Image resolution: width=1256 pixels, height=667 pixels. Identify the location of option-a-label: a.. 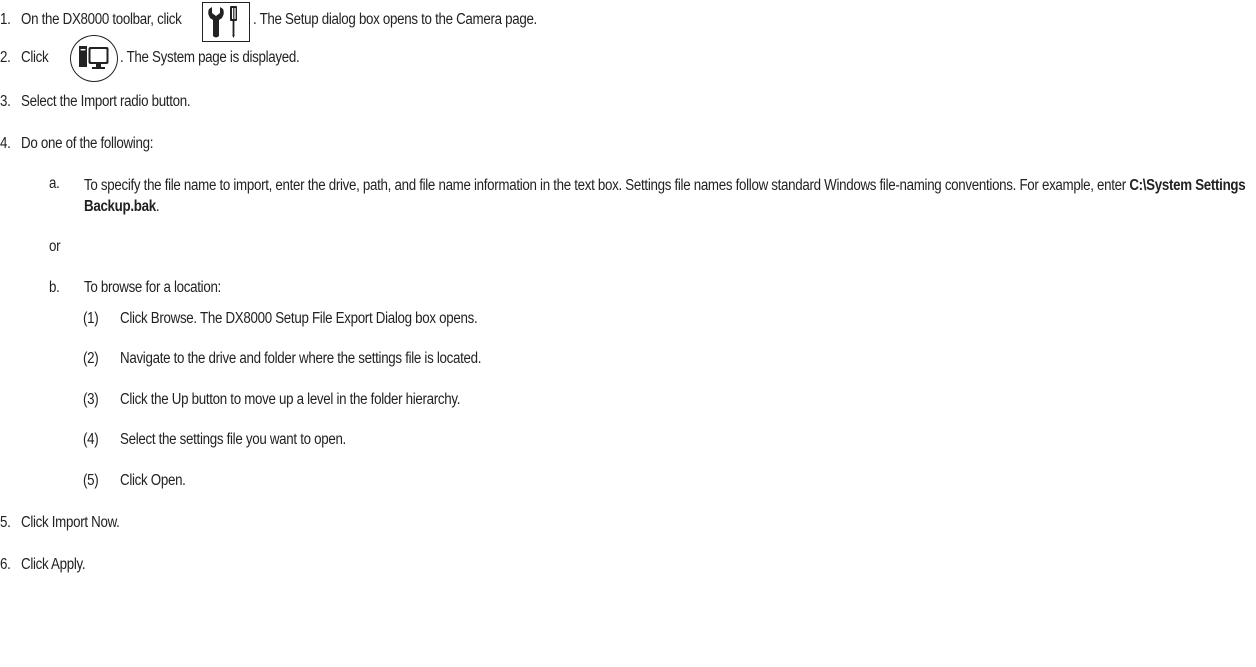
(54, 183).